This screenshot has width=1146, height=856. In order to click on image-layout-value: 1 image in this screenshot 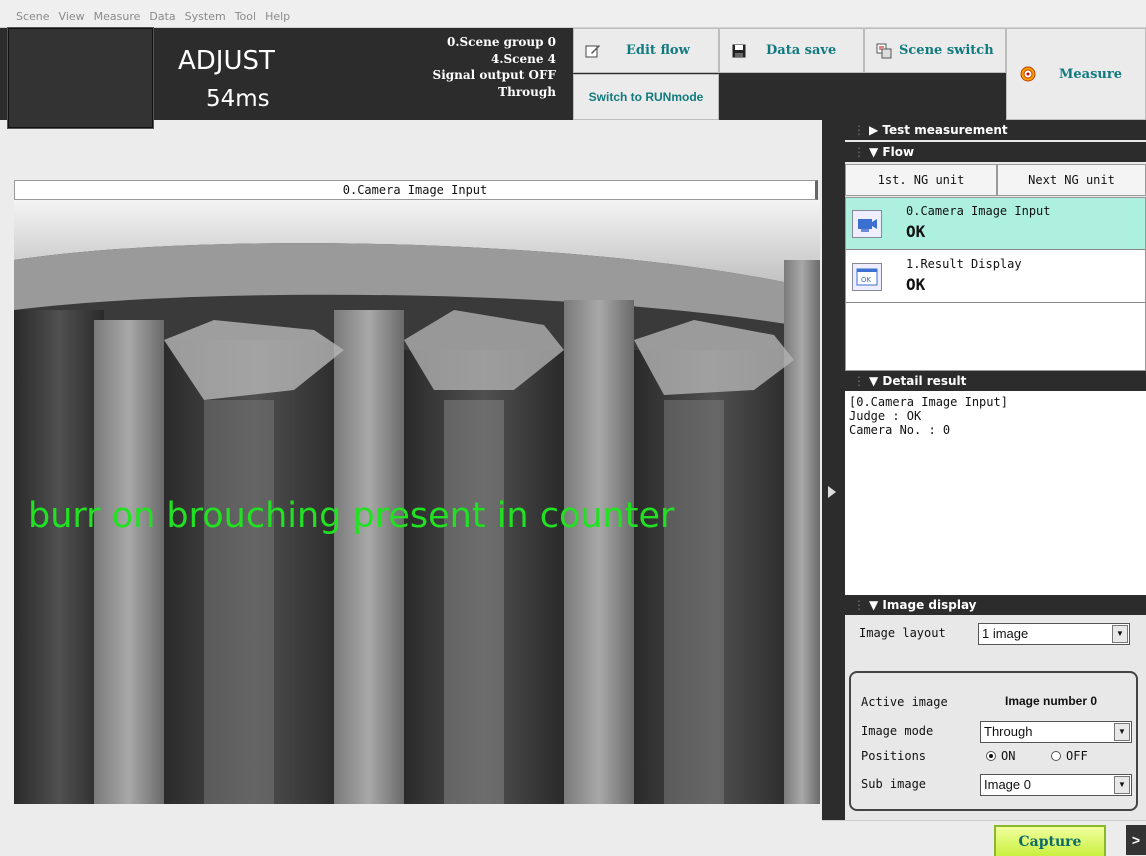, I will do `click(1005, 633)`.